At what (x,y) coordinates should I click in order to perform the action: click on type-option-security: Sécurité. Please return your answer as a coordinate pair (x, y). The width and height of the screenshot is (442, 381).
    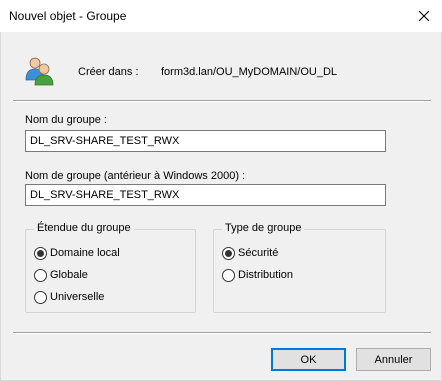
    Looking at the image, I should click on (250, 253).